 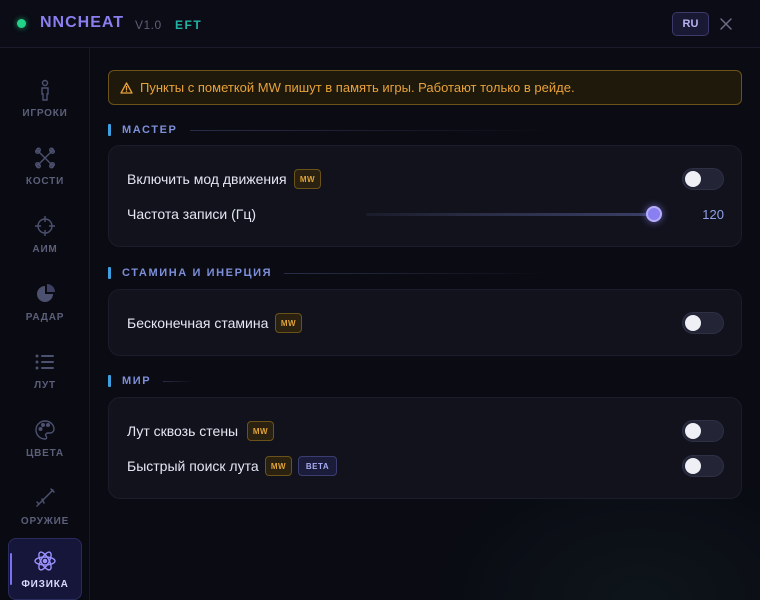 I want to click on section-header-master: МАСТЕР, so click(x=334, y=130).